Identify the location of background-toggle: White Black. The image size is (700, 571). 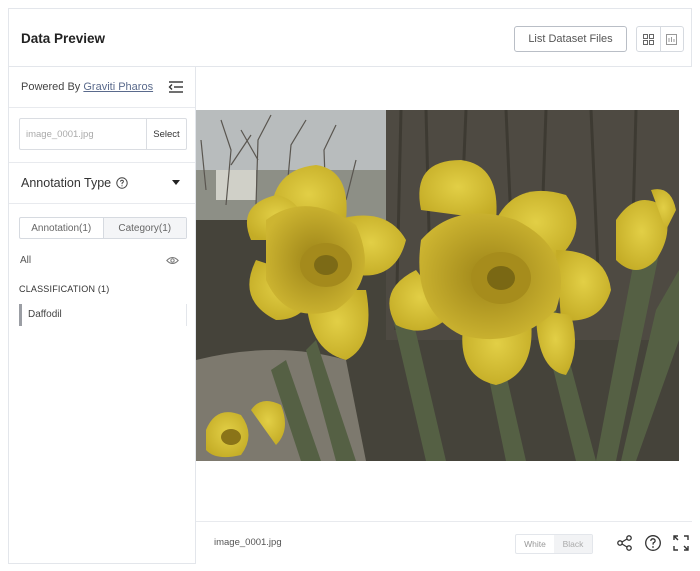
(554, 544).